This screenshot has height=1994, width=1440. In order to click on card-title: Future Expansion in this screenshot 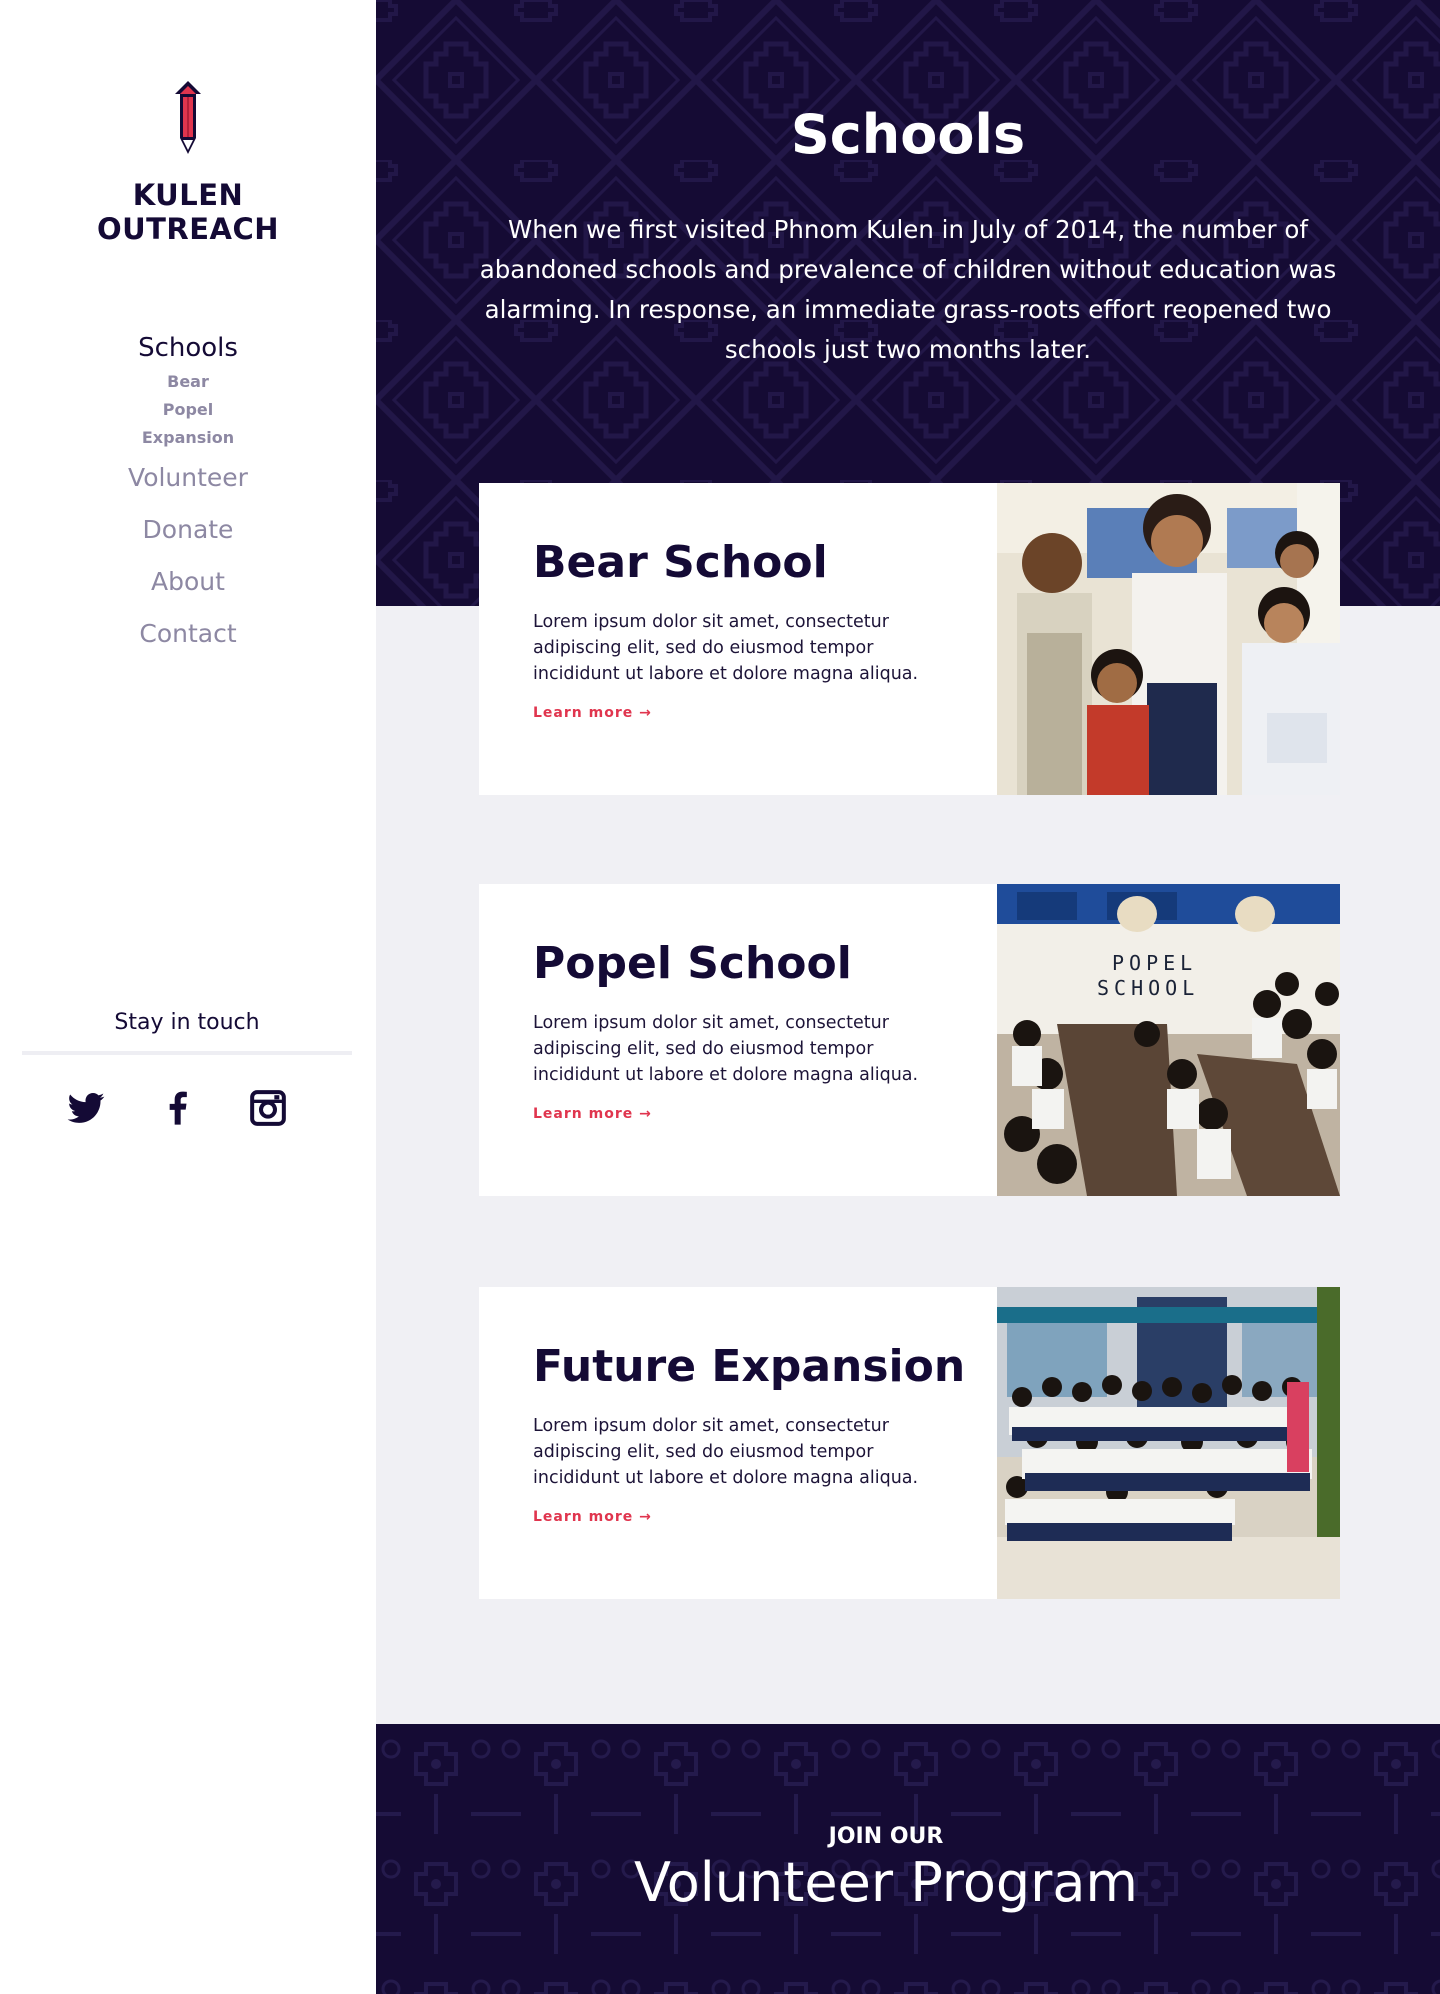, I will do `click(749, 1366)`.